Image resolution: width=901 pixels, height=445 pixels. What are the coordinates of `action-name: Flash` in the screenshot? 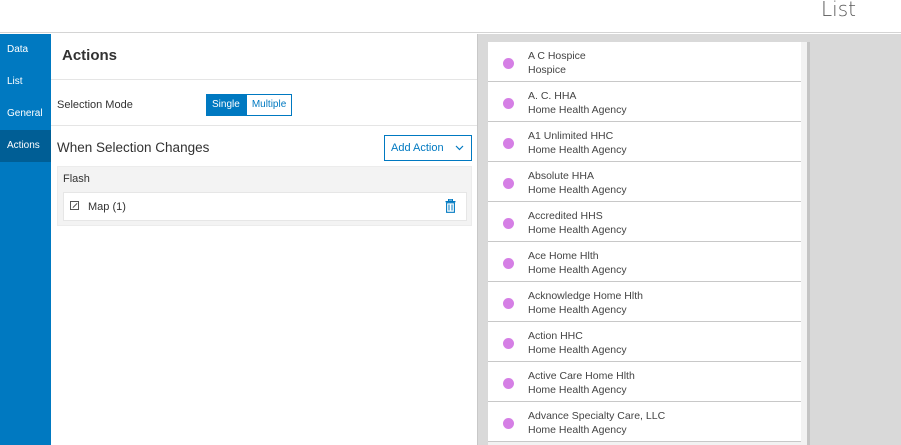 It's located at (76, 179).